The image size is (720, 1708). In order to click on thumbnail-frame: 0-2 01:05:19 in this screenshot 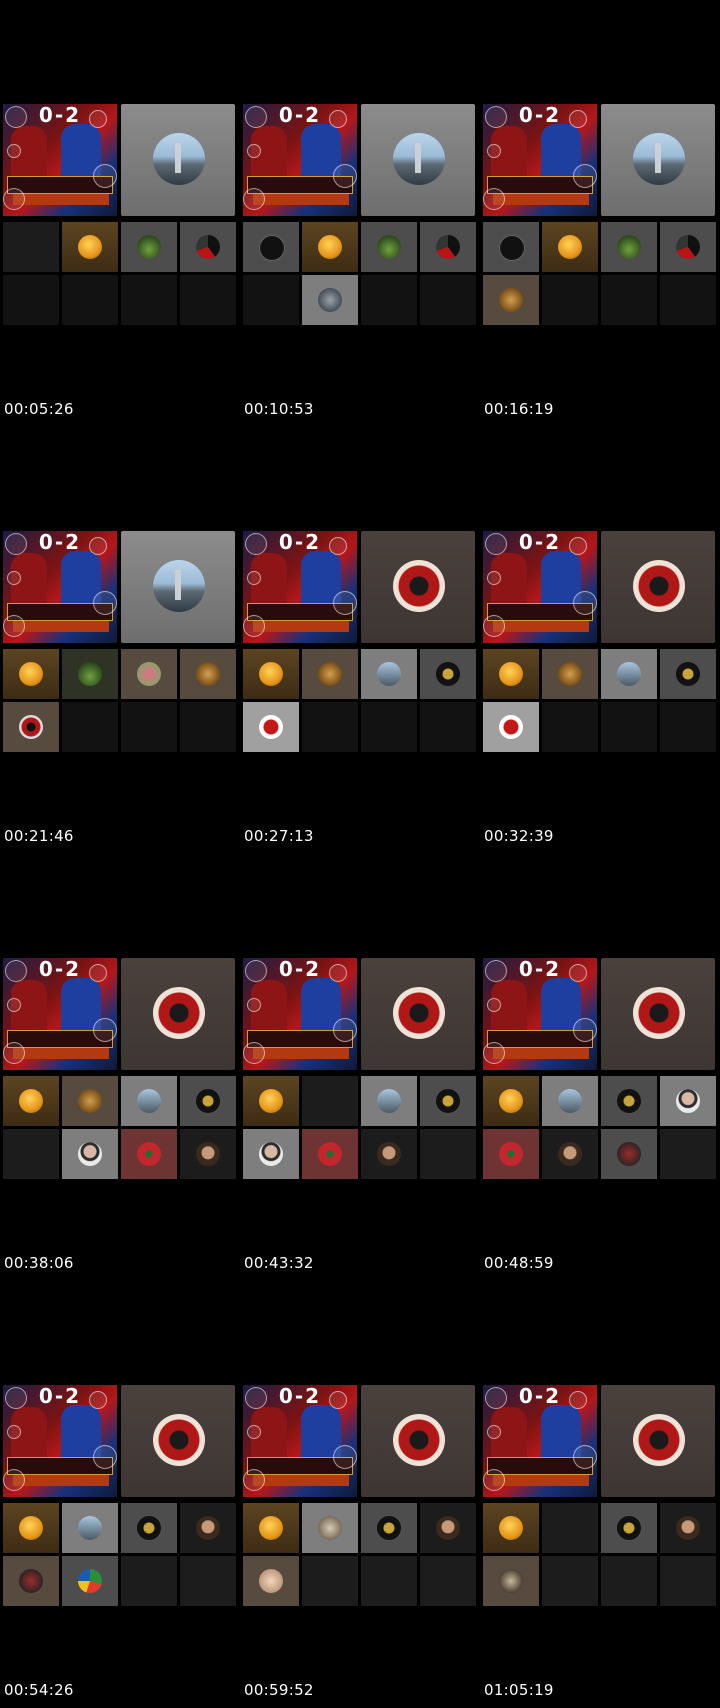, I will do `click(598, 1494)`.